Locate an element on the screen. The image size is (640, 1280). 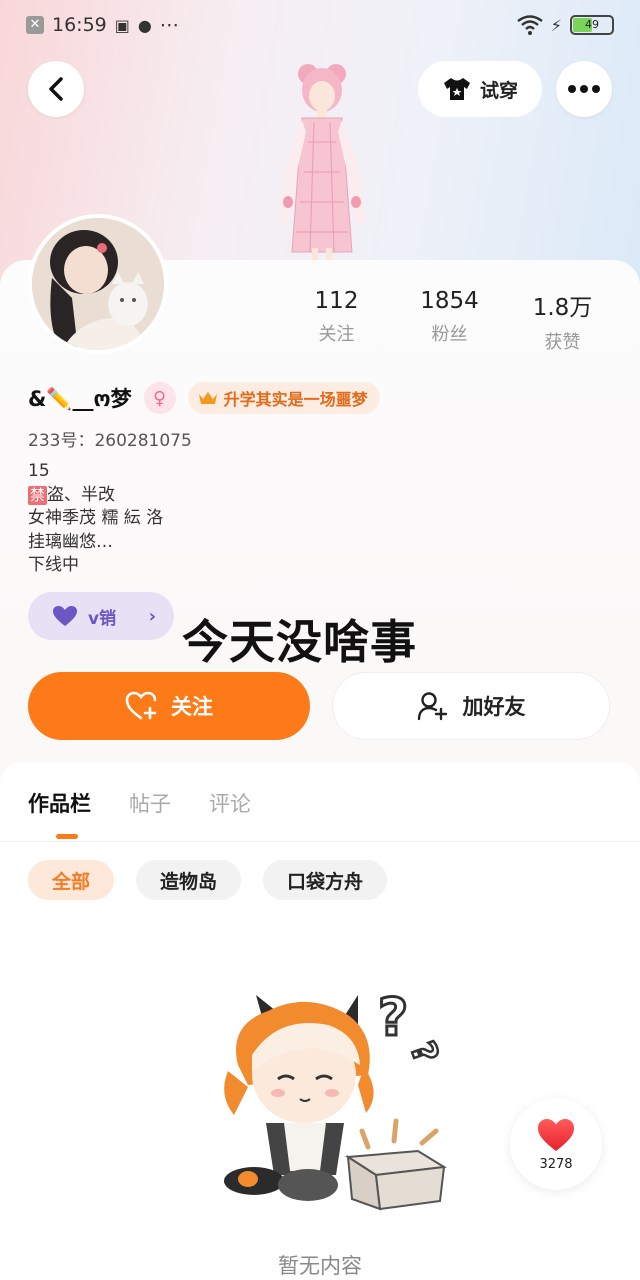
chevron-right-icon: › is located at coordinates (152, 616).